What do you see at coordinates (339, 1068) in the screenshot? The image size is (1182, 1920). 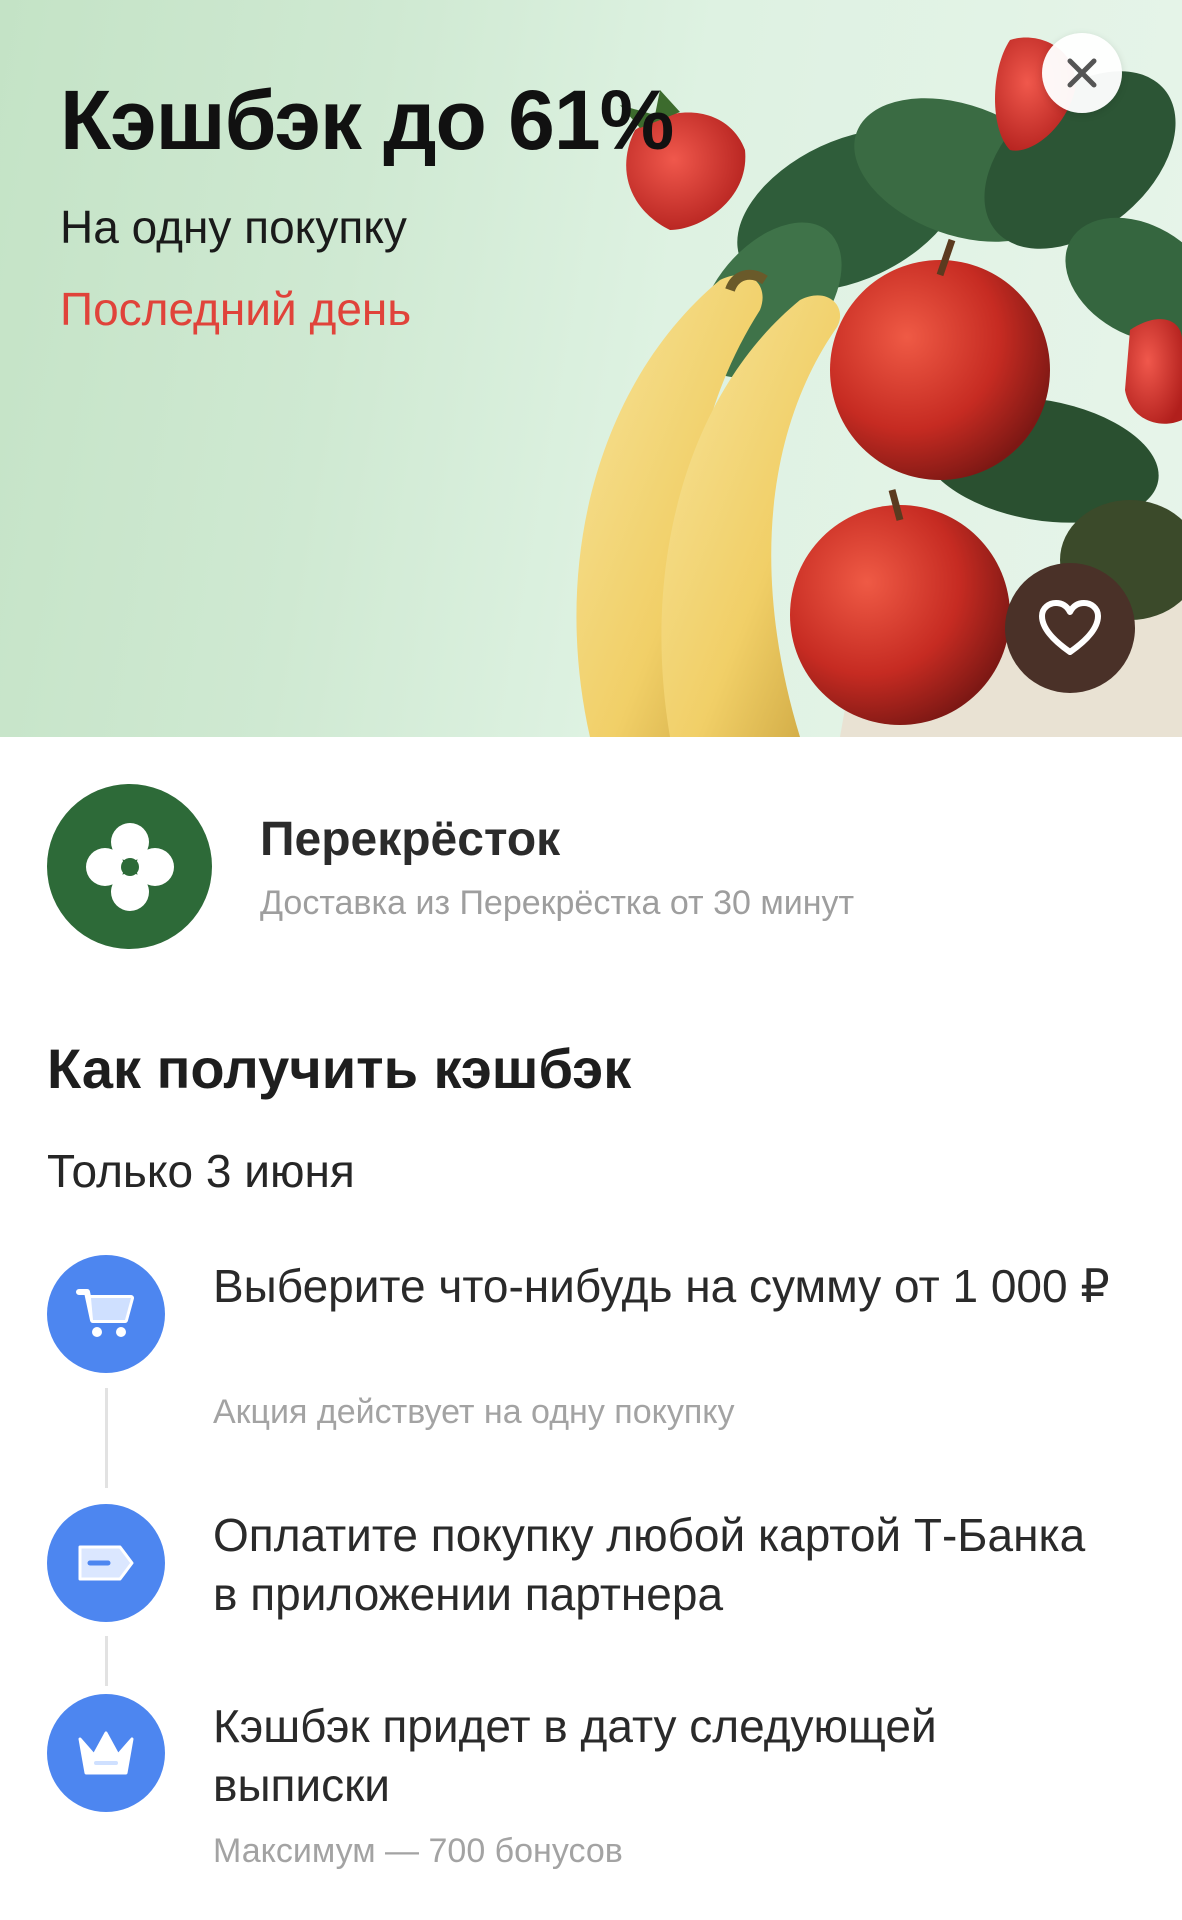 I see `section-title: Как получить кэшбэк` at bounding box center [339, 1068].